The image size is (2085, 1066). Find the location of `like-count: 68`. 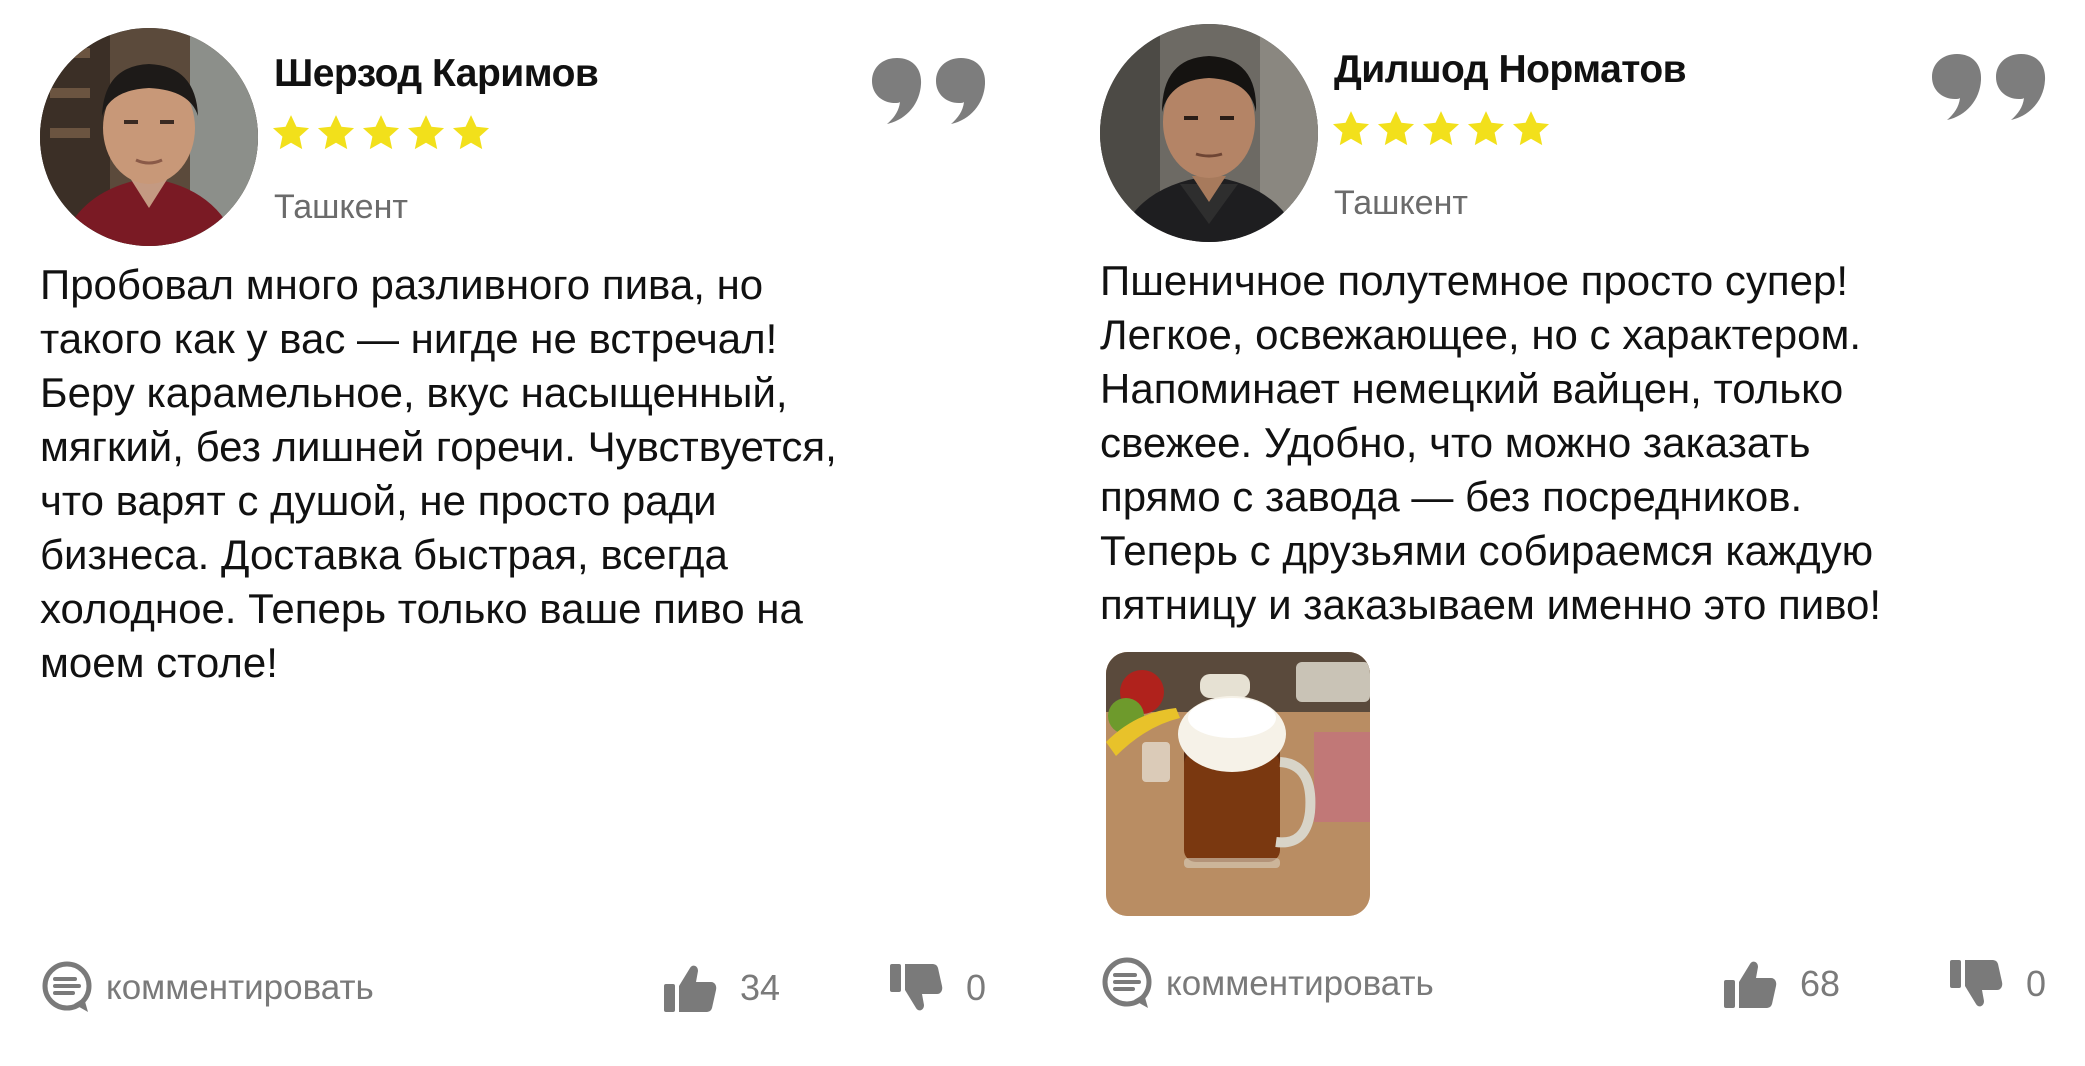

like-count: 68 is located at coordinates (1820, 983).